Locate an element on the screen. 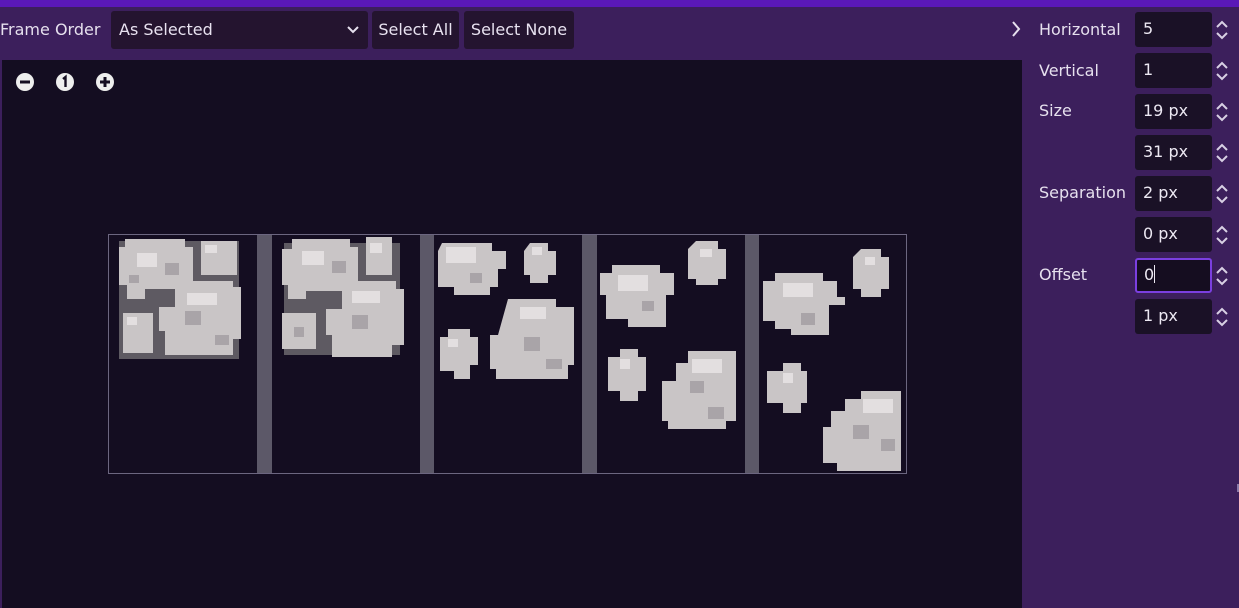 This screenshot has height=608, width=1239. chevron-down-icon is located at coordinates (353, 30).